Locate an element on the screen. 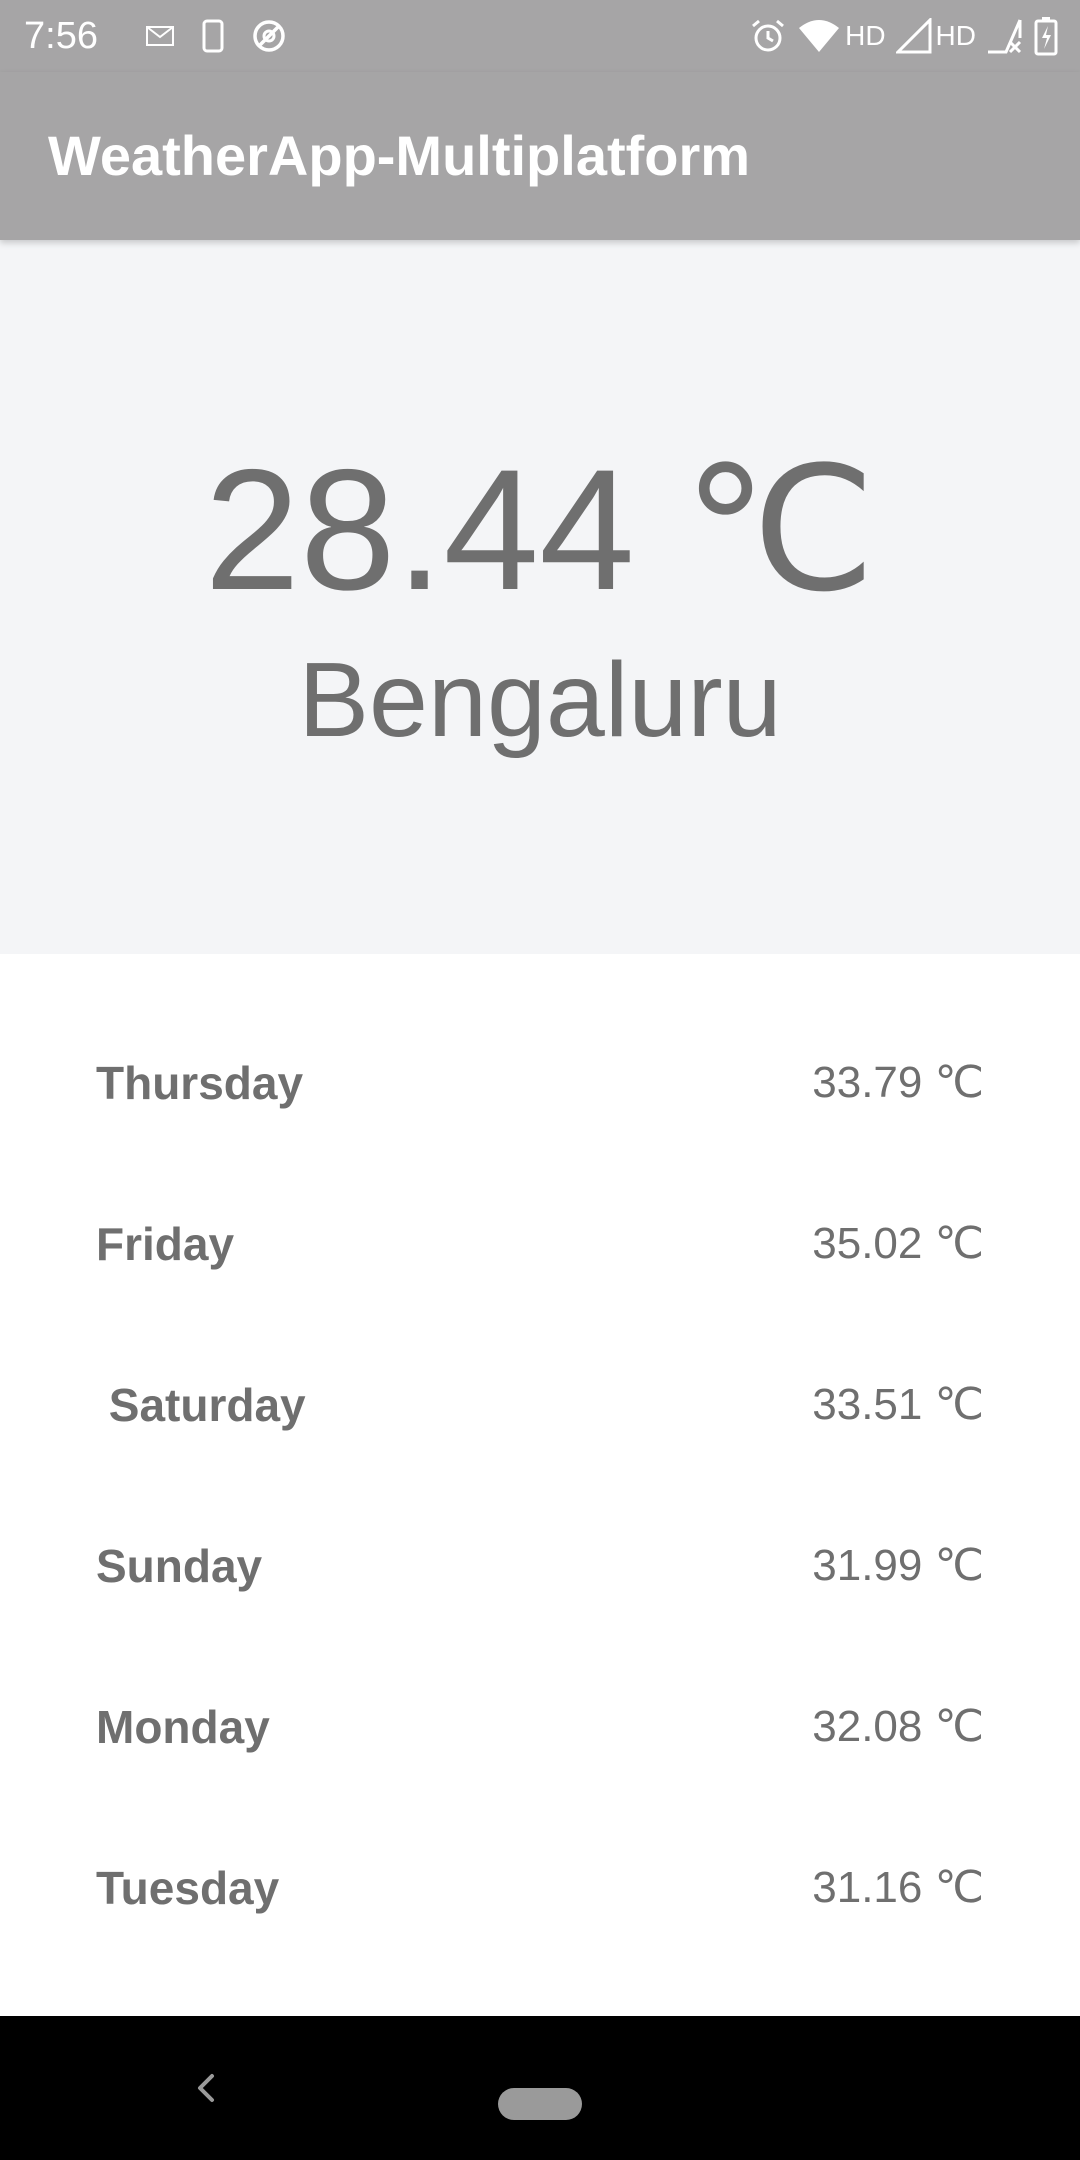  status-left-icons is located at coordinates (216, 36).